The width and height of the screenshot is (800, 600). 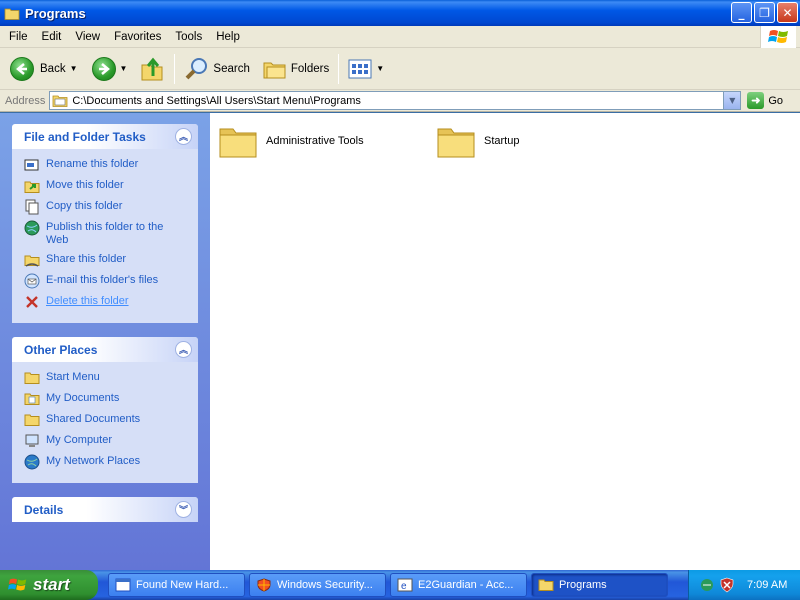 I want to click on menu-bar: File Edit View Favorites Tools Help, so click(x=400, y=37).